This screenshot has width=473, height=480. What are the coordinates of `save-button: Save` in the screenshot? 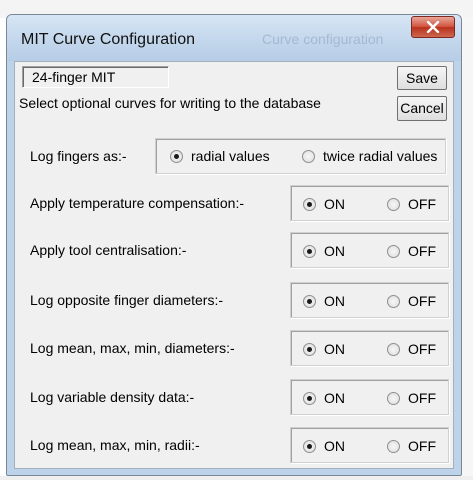 It's located at (422, 78).